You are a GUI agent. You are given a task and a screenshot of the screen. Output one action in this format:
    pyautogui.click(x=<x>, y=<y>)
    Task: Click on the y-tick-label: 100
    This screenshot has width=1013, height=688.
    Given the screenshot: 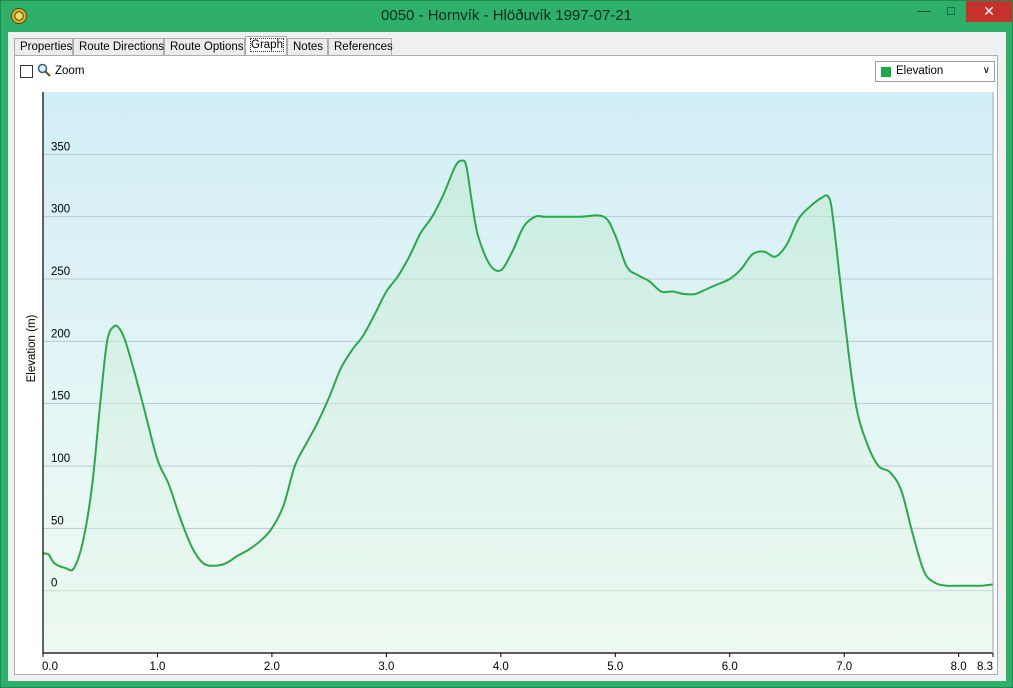 What is the action you would take?
    pyautogui.click(x=60, y=459)
    